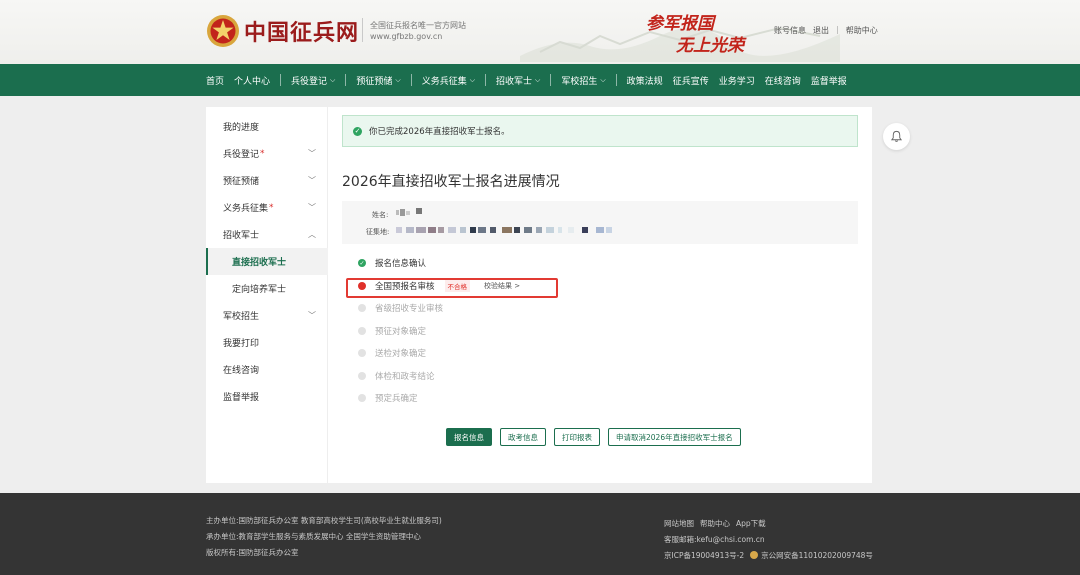 The image size is (1080, 575). I want to click on nav-item-label: 政策法规, so click(644, 81).